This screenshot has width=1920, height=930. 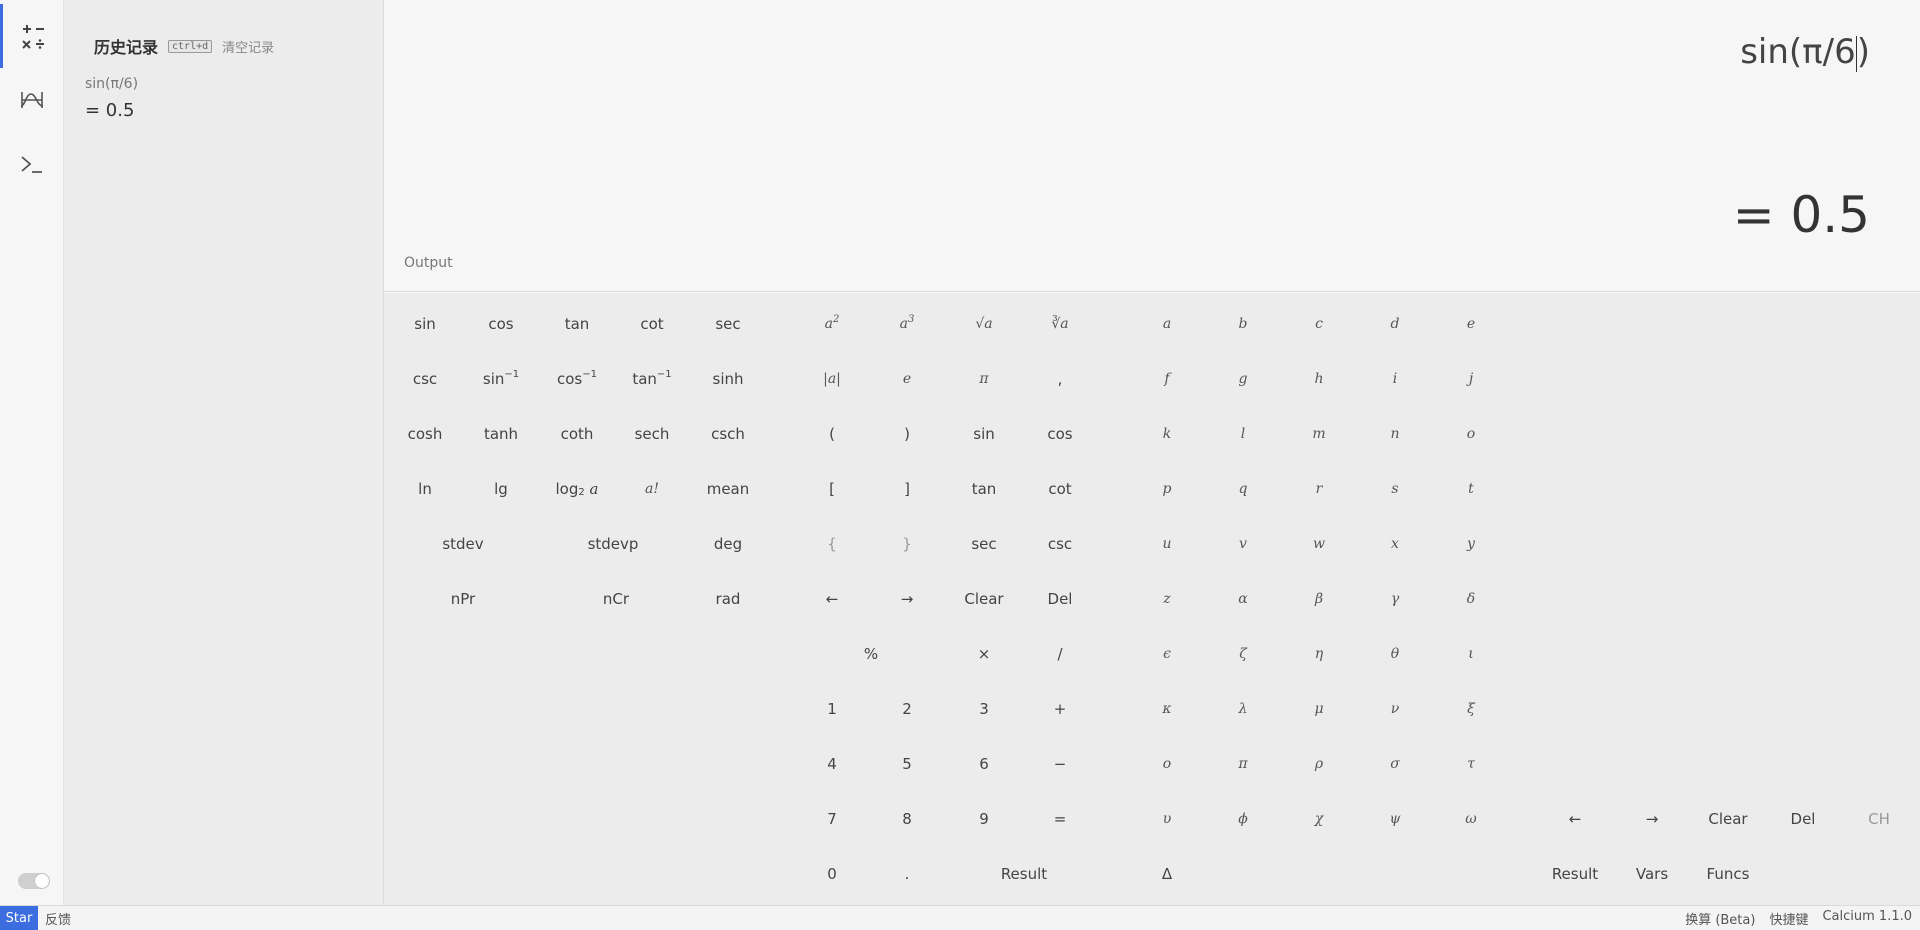 I want to click on key-abs: |a|, so click(x=832, y=379).